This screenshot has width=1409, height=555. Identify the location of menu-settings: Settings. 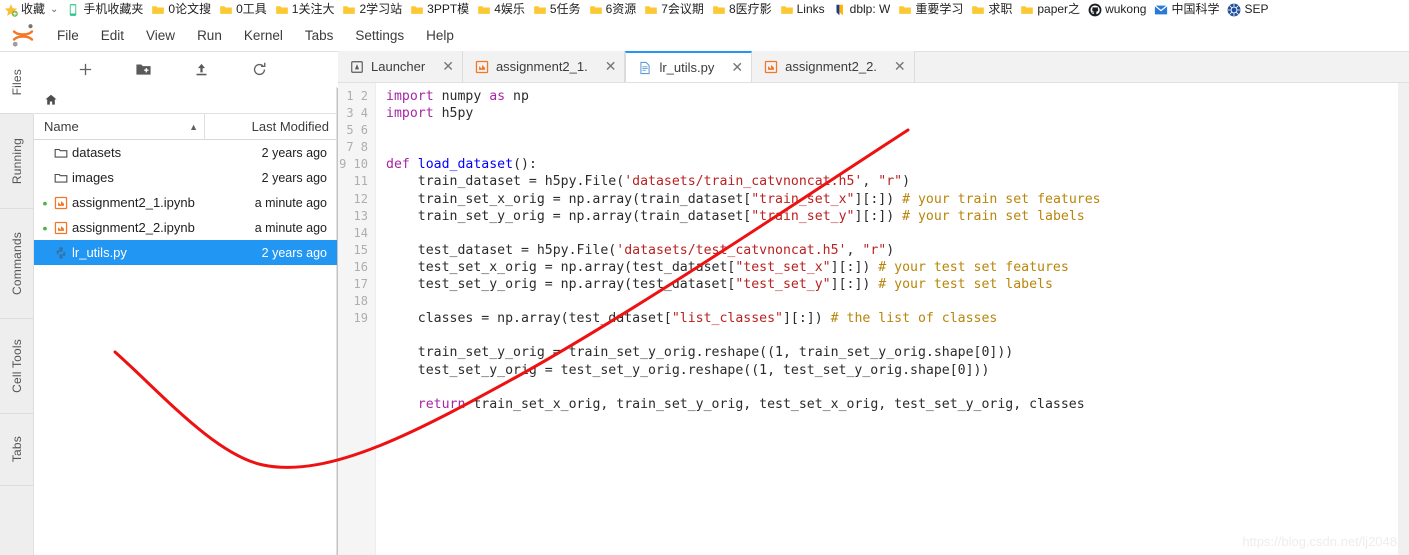
(379, 35).